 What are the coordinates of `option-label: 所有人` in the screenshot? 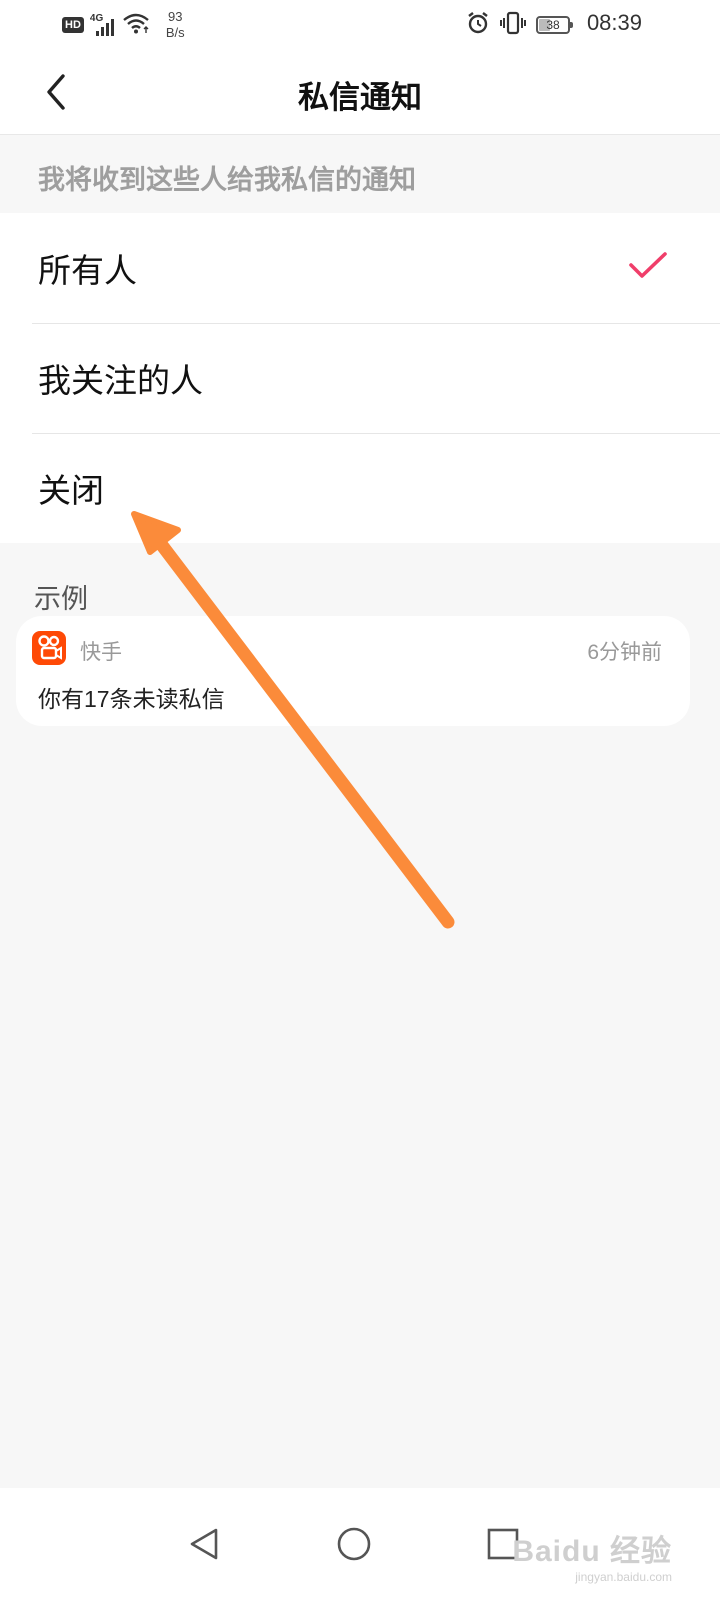 It's located at (87, 270).